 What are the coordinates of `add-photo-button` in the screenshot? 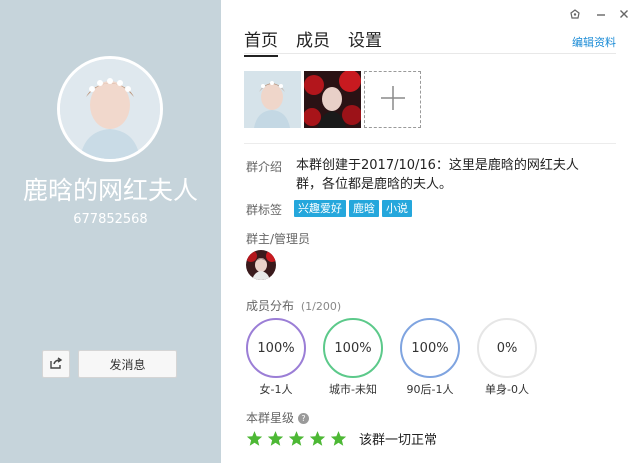 It's located at (392, 99).